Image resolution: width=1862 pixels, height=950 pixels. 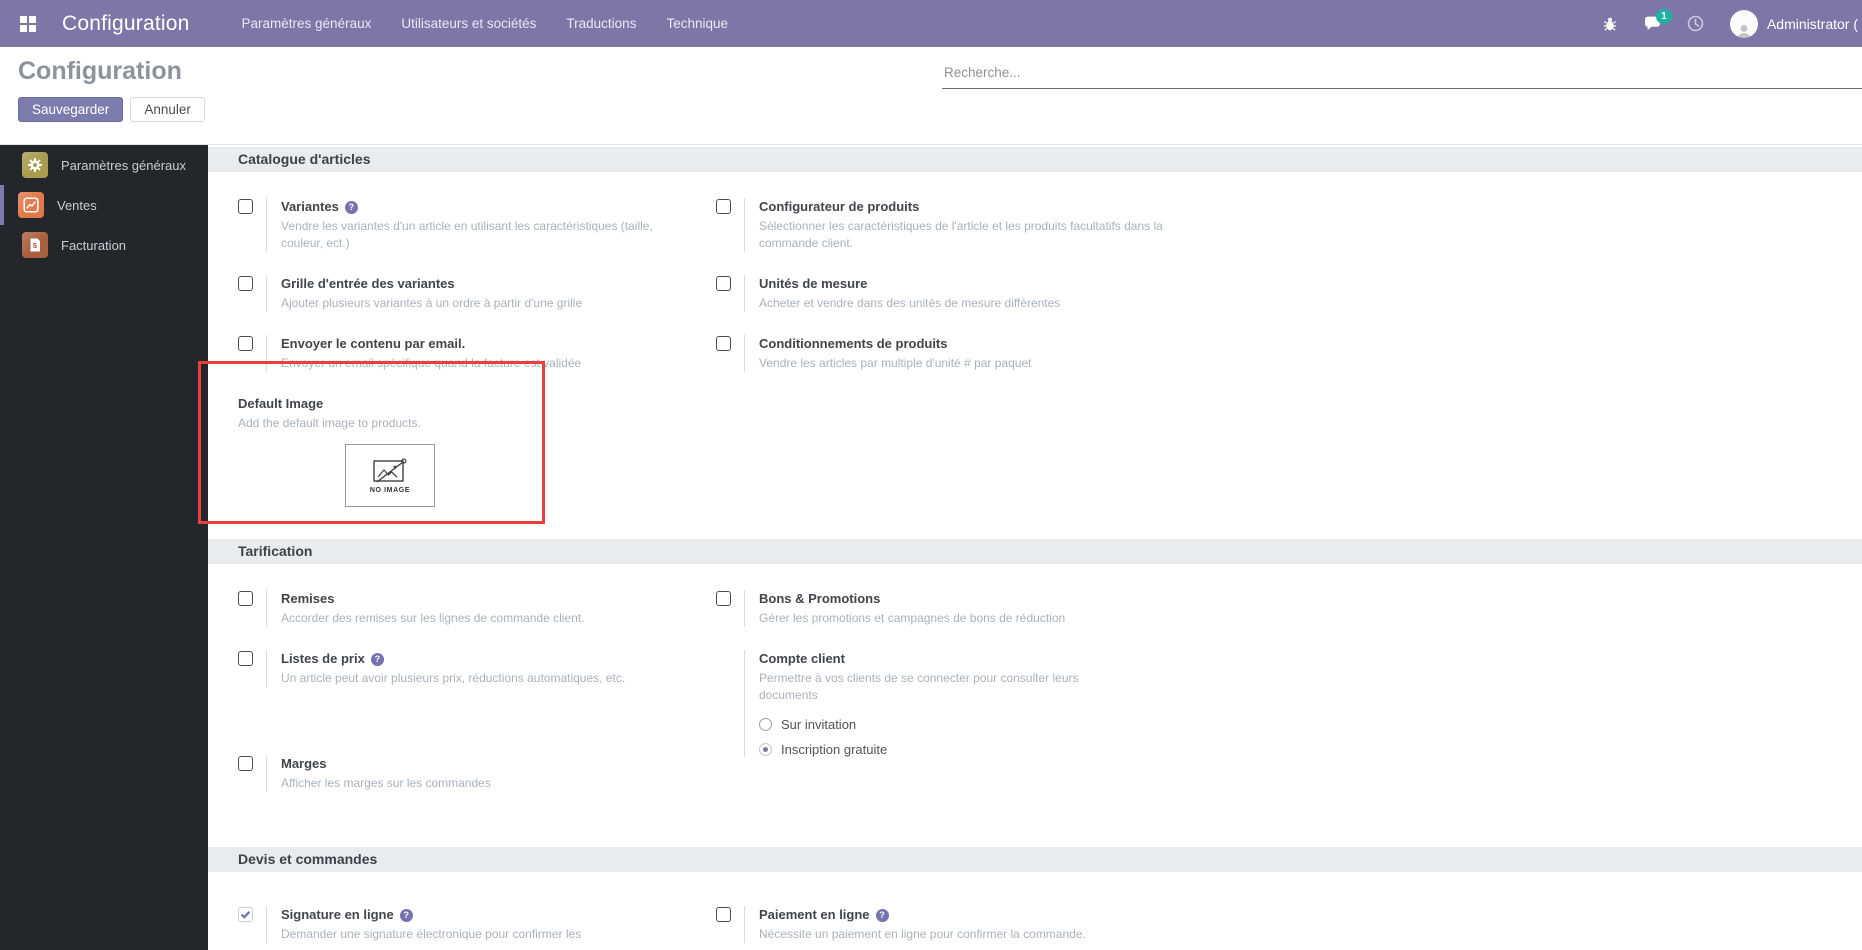 What do you see at coordinates (307, 23) in the screenshot?
I see `menu-item-parametres-generaux: Paramètres généraux` at bounding box center [307, 23].